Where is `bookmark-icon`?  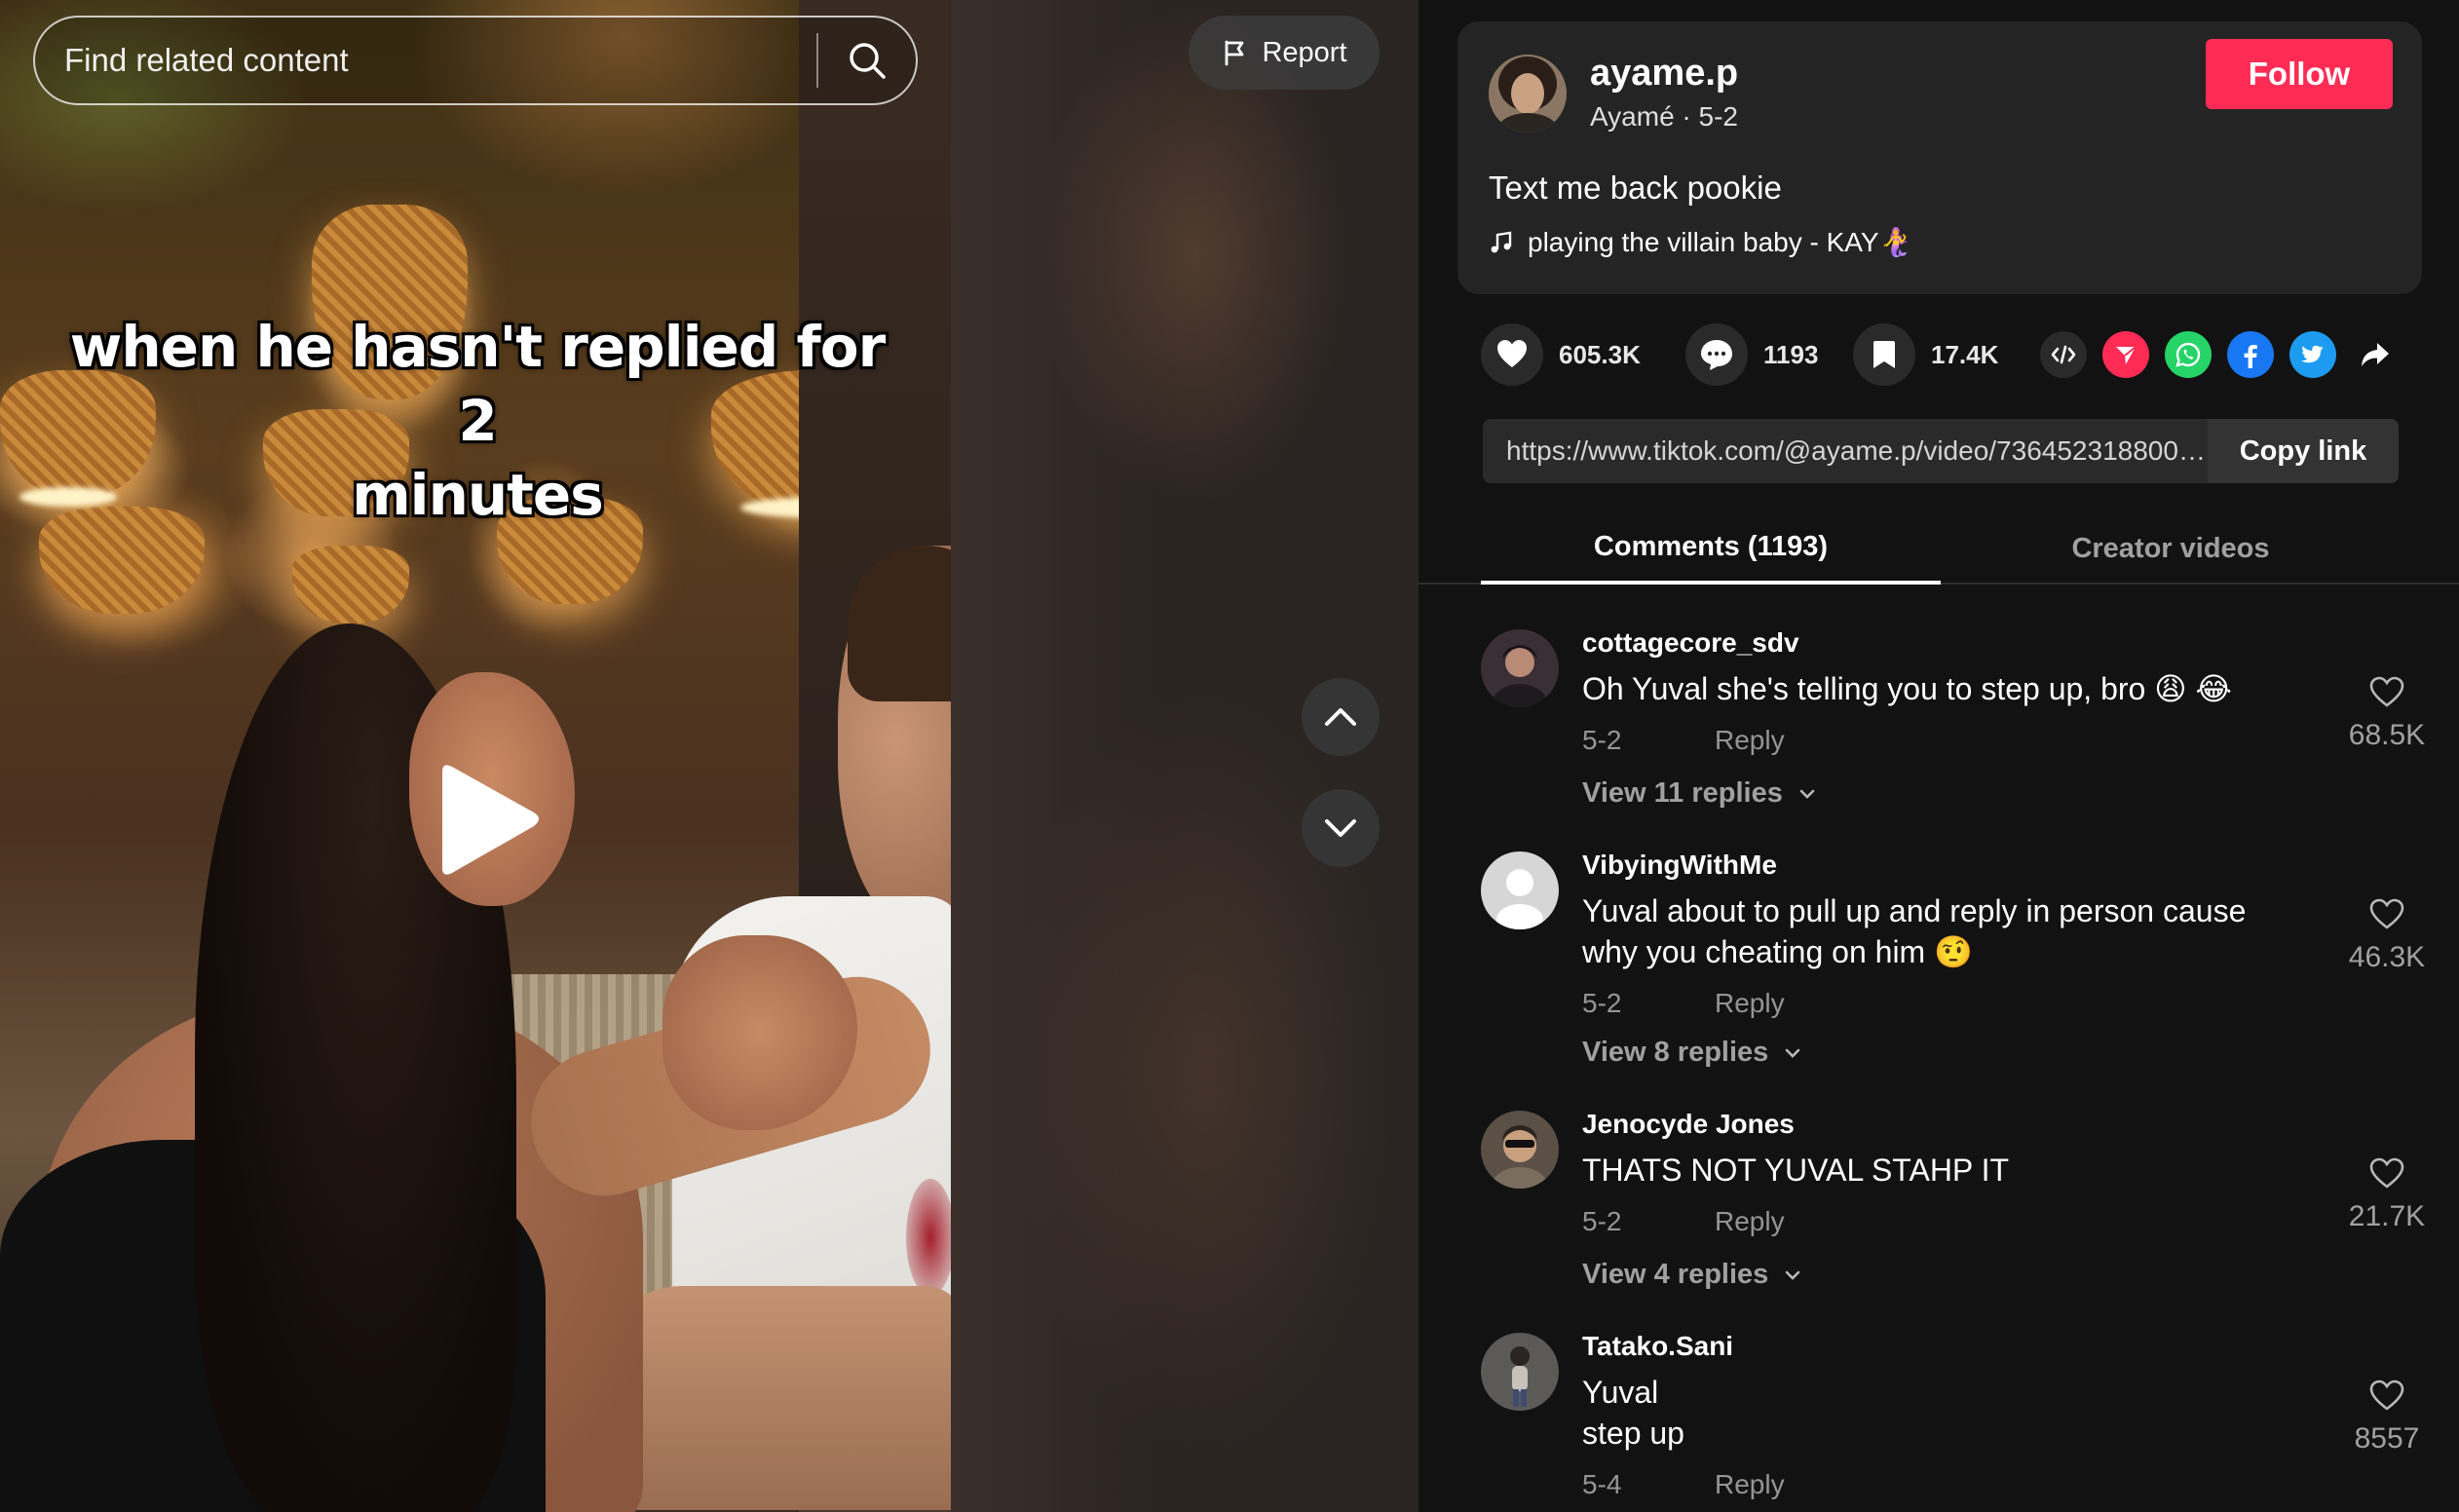
bookmark-icon is located at coordinates (1884, 354).